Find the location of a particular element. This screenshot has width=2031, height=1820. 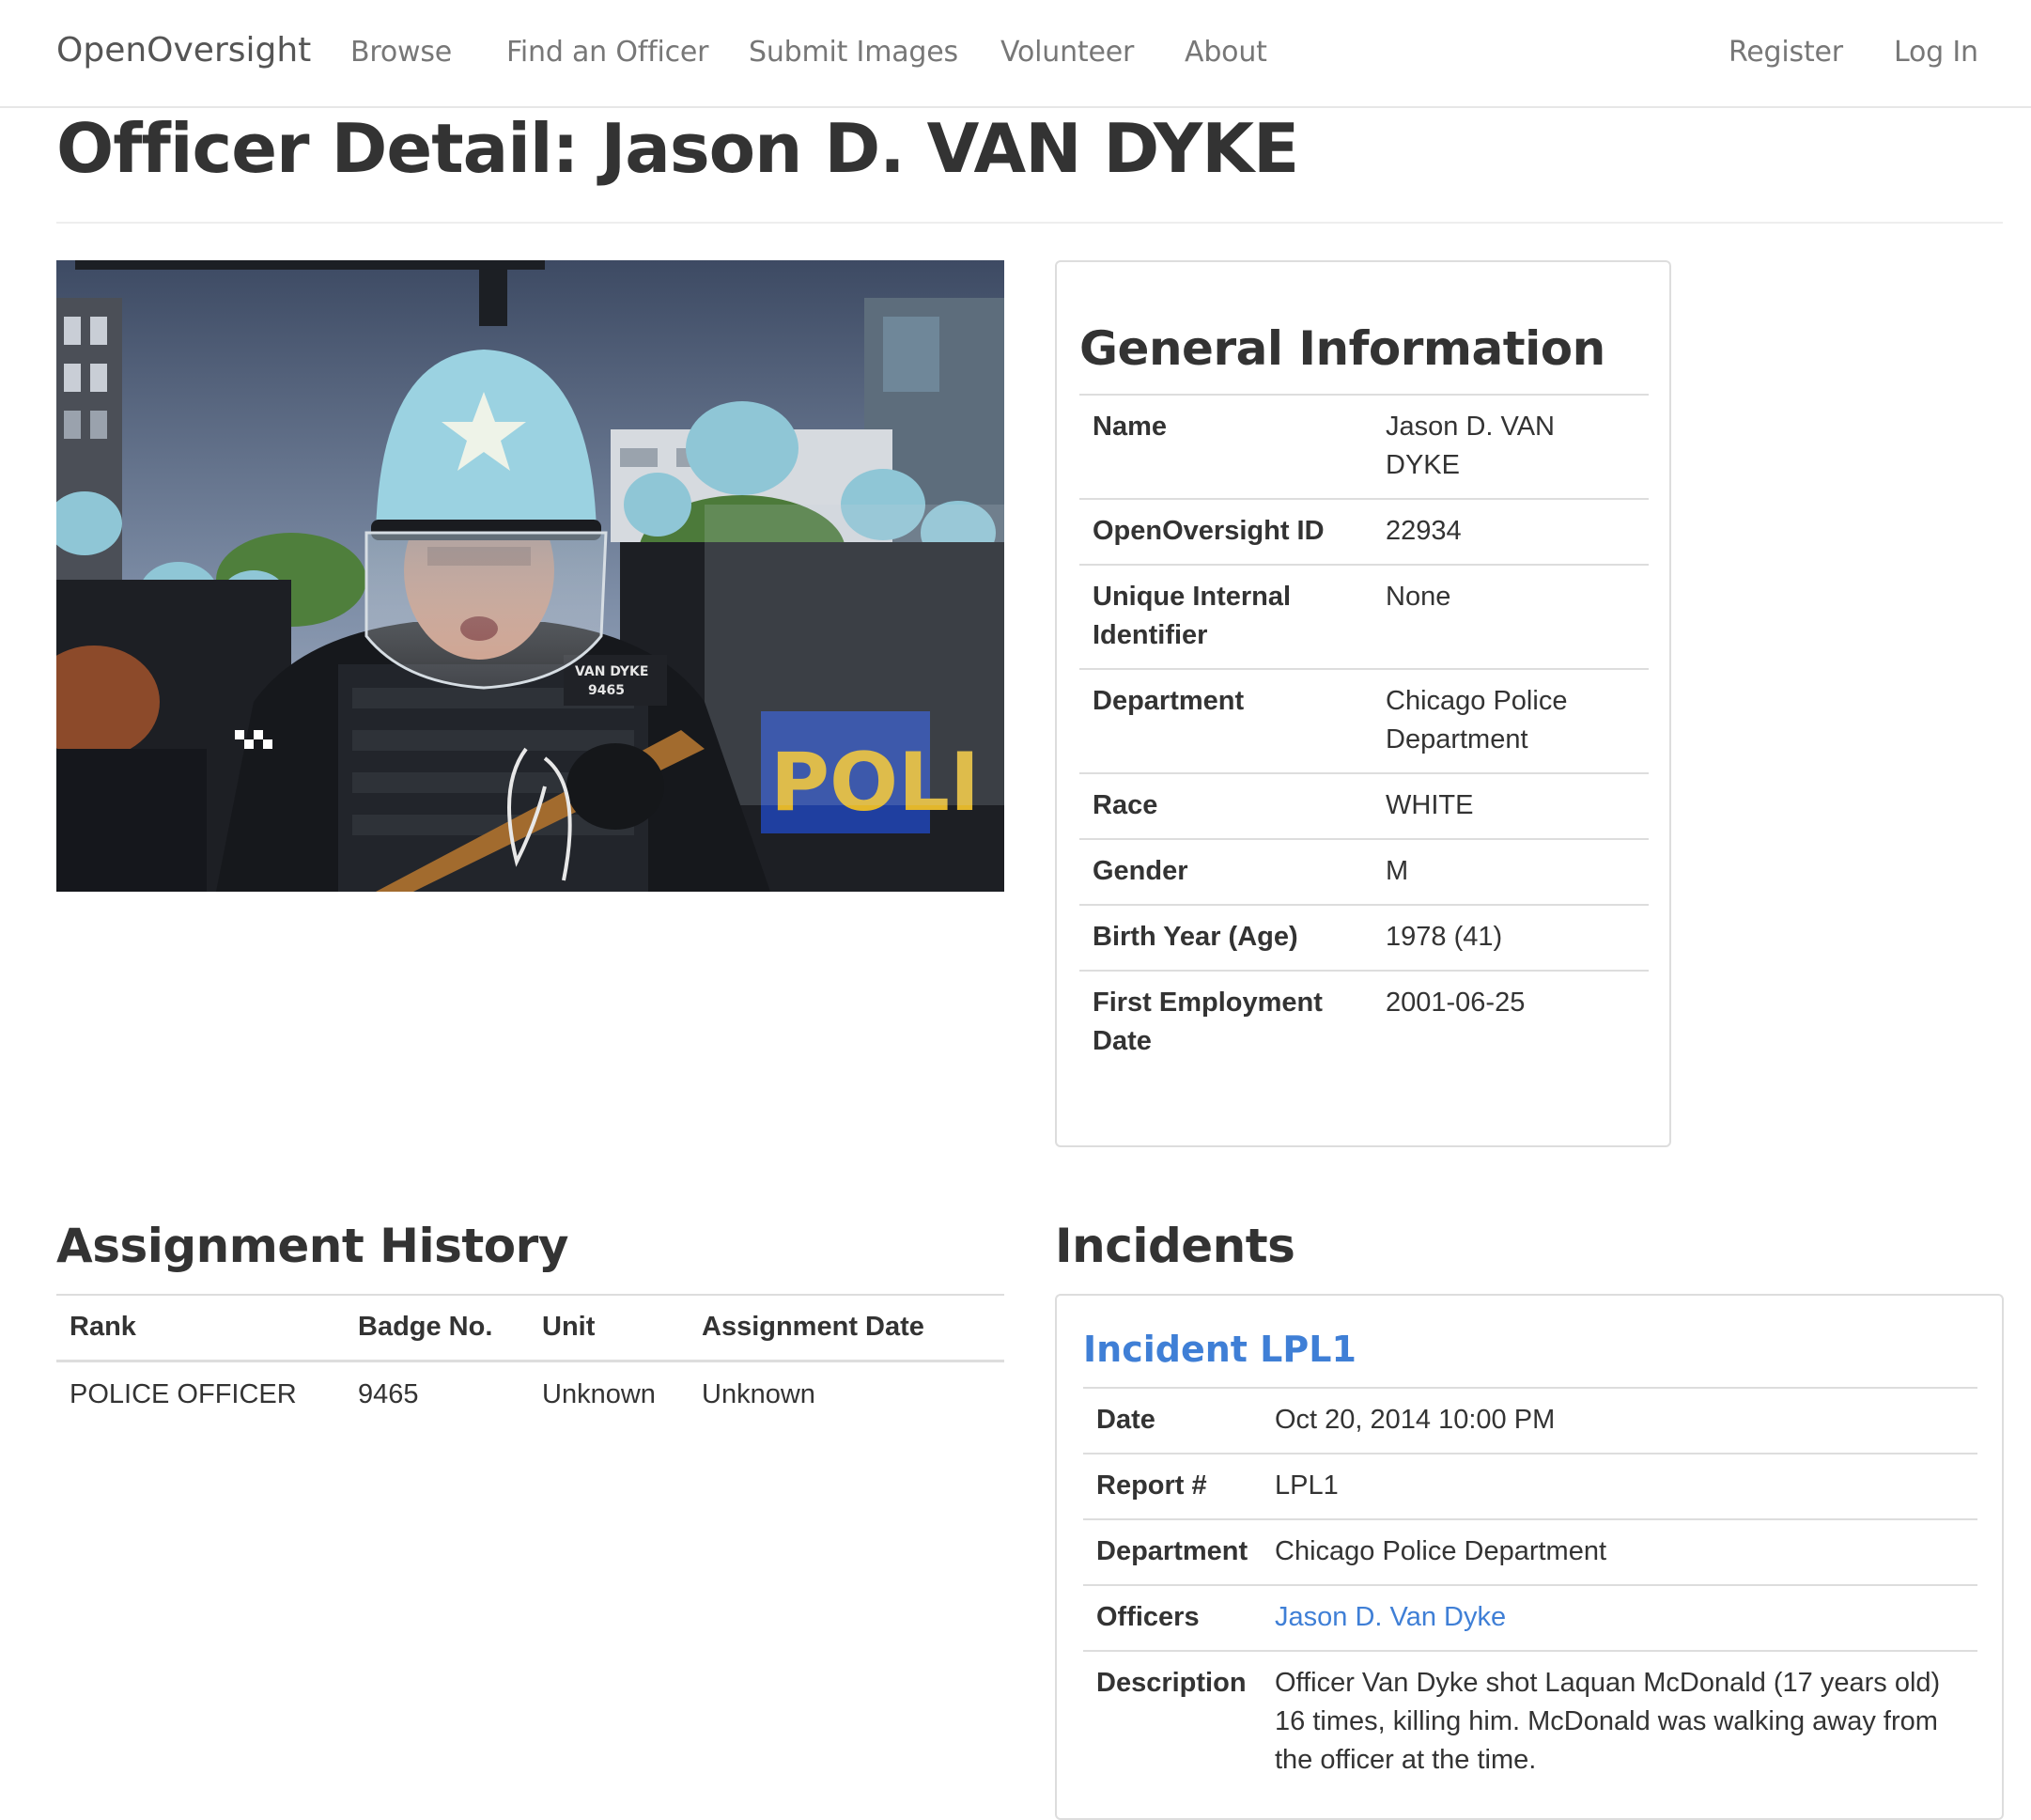

rank-cell: POLICE OFFICER is located at coordinates (183, 1394).